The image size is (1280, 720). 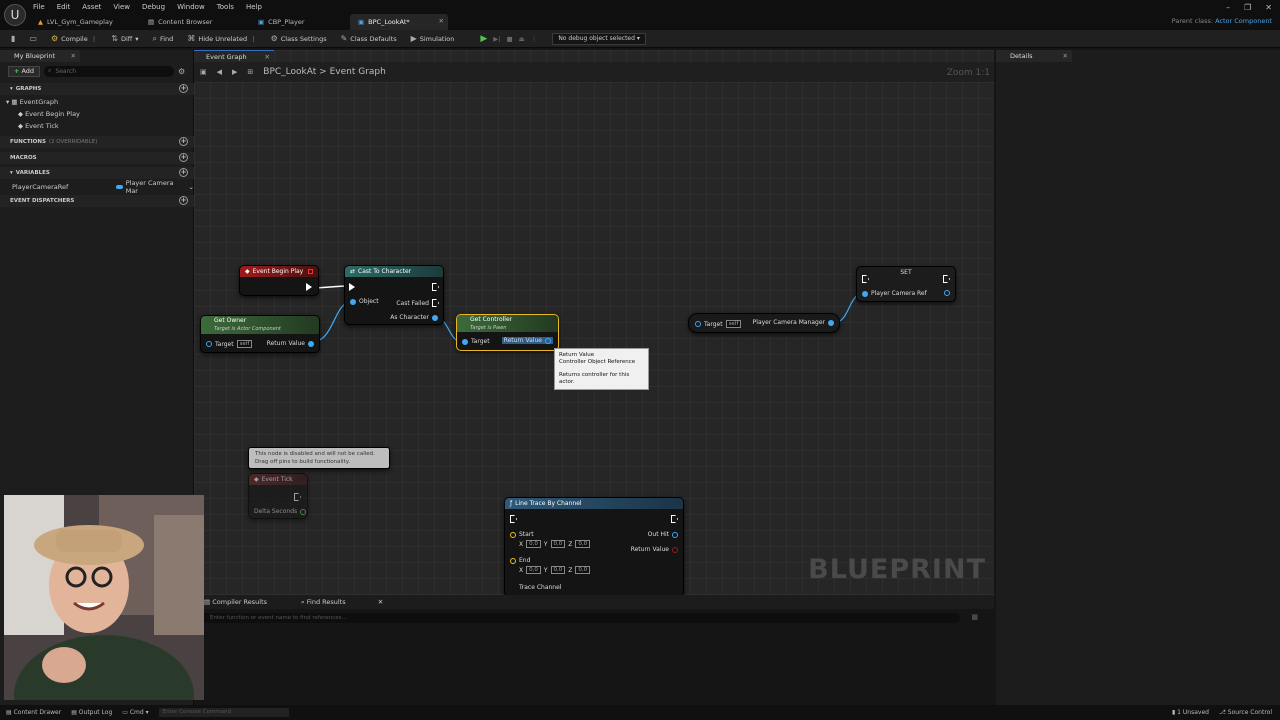 I want to click on tab-bpc-lookat: ▣ BPC_LookAt* ✕, so click(x=399, y=22).